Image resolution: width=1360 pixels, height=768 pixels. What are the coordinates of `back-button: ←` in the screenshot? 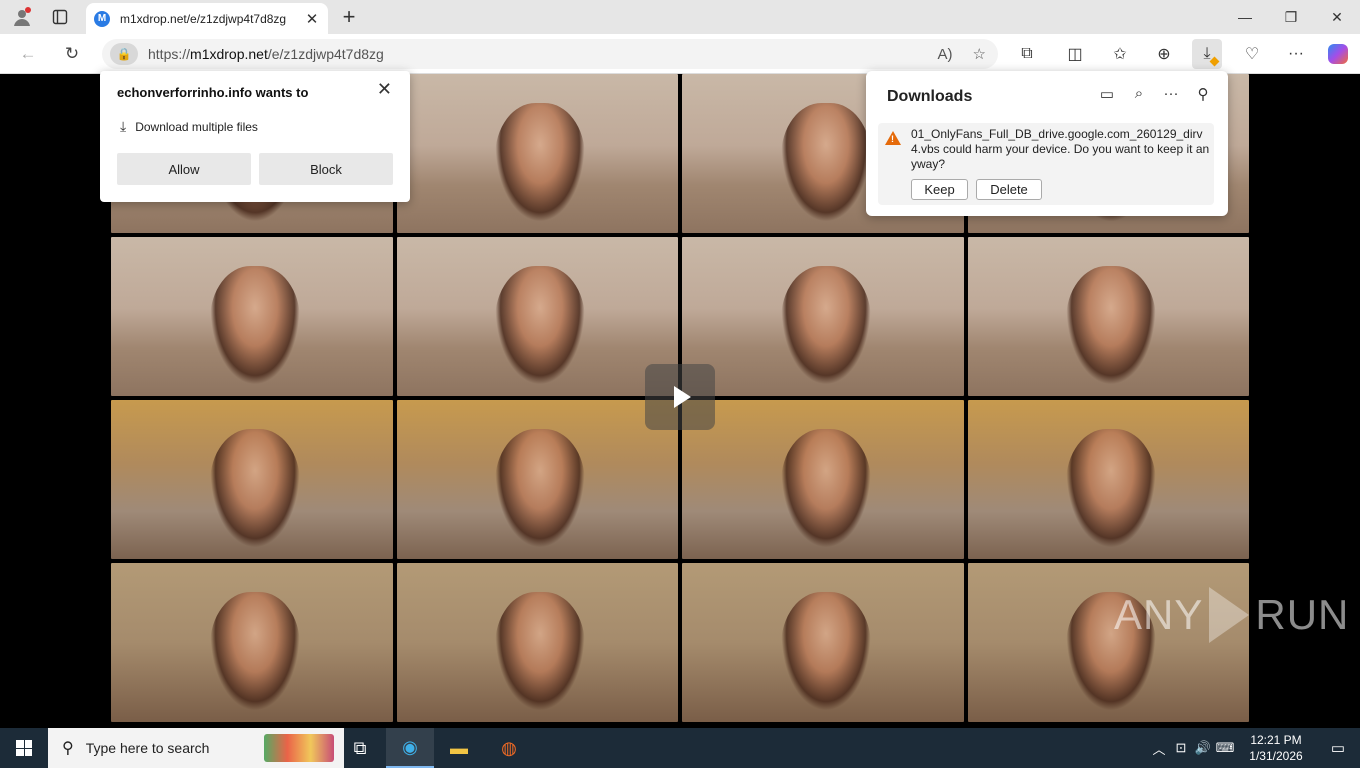 It's located at (28, 54).